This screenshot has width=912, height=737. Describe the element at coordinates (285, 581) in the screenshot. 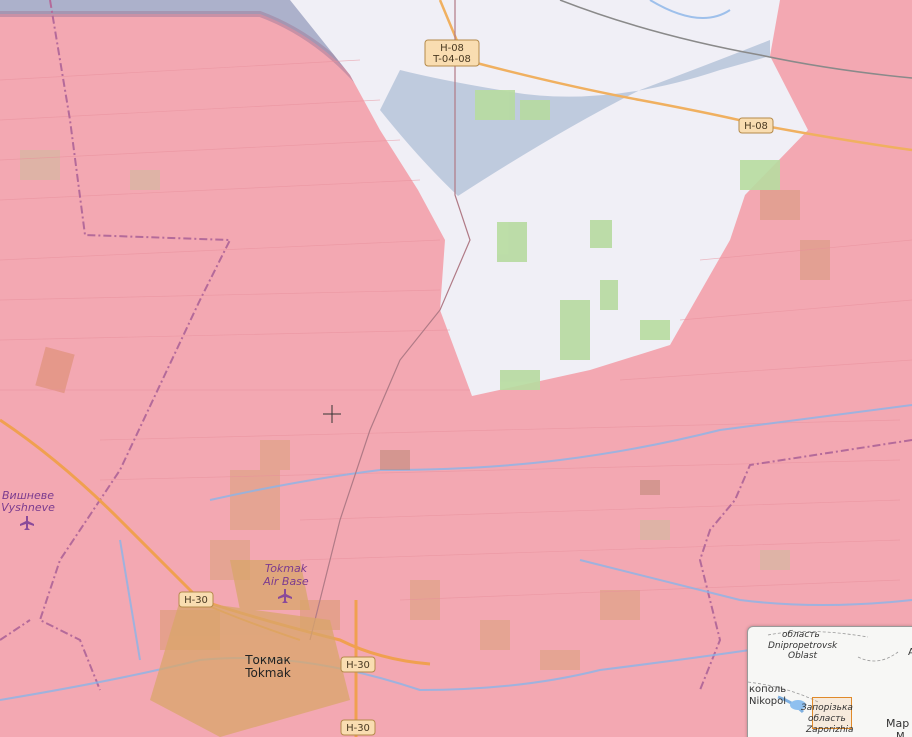

I see `airbase-label-line2: Air Base` at that location.